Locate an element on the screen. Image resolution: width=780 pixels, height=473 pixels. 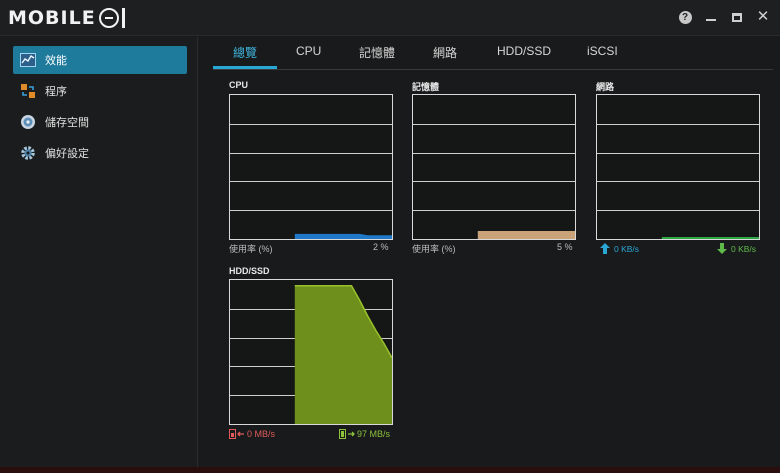
cpu-panel-title: CPU is located at coordinates (239, 85).